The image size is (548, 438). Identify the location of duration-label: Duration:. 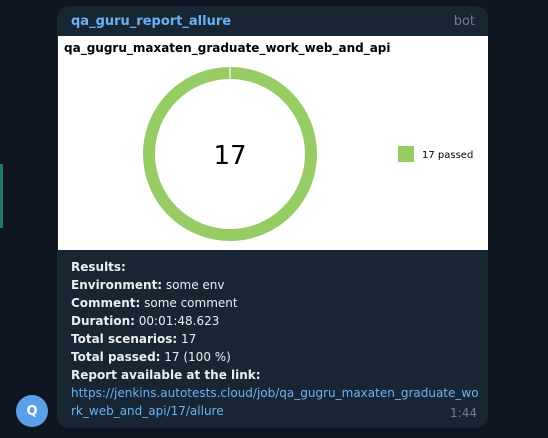
(103, 321).